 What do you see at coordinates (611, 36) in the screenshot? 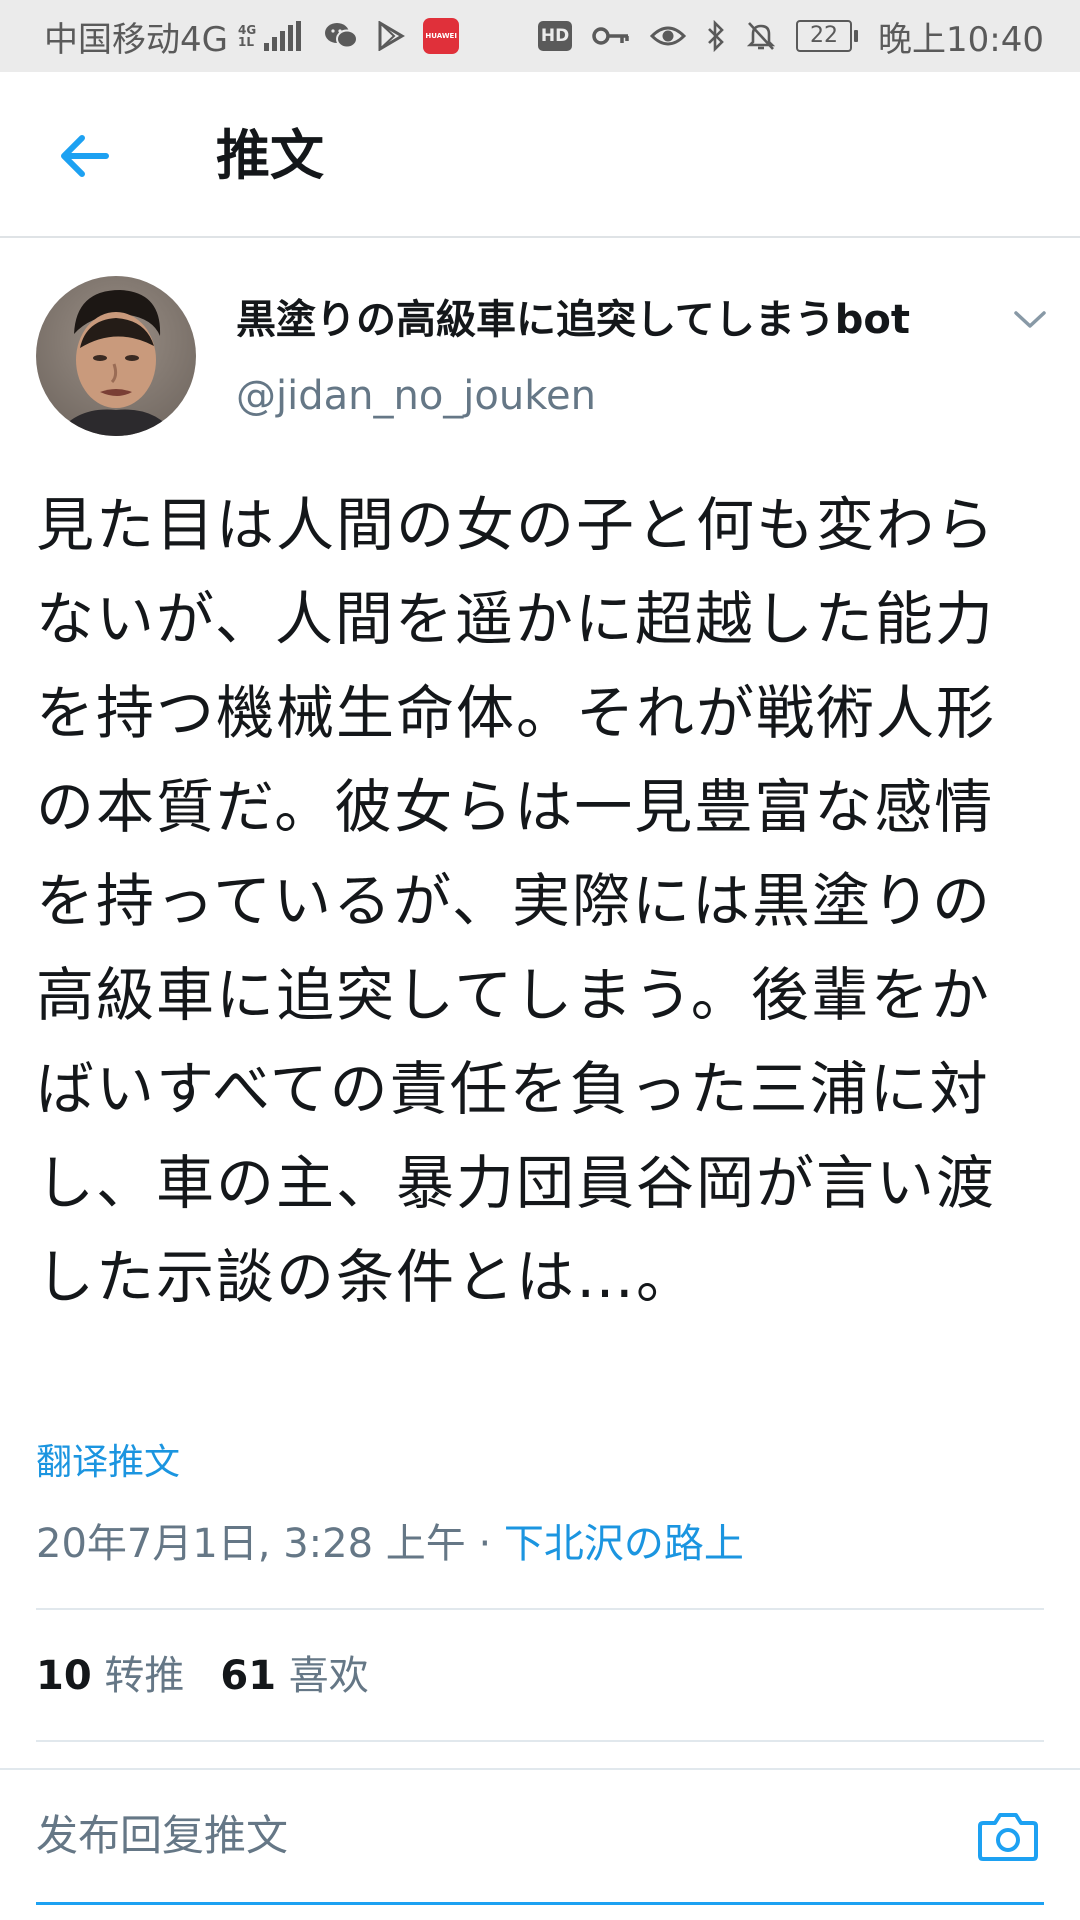
I see `key-icon` at bounding box center [611, 36].